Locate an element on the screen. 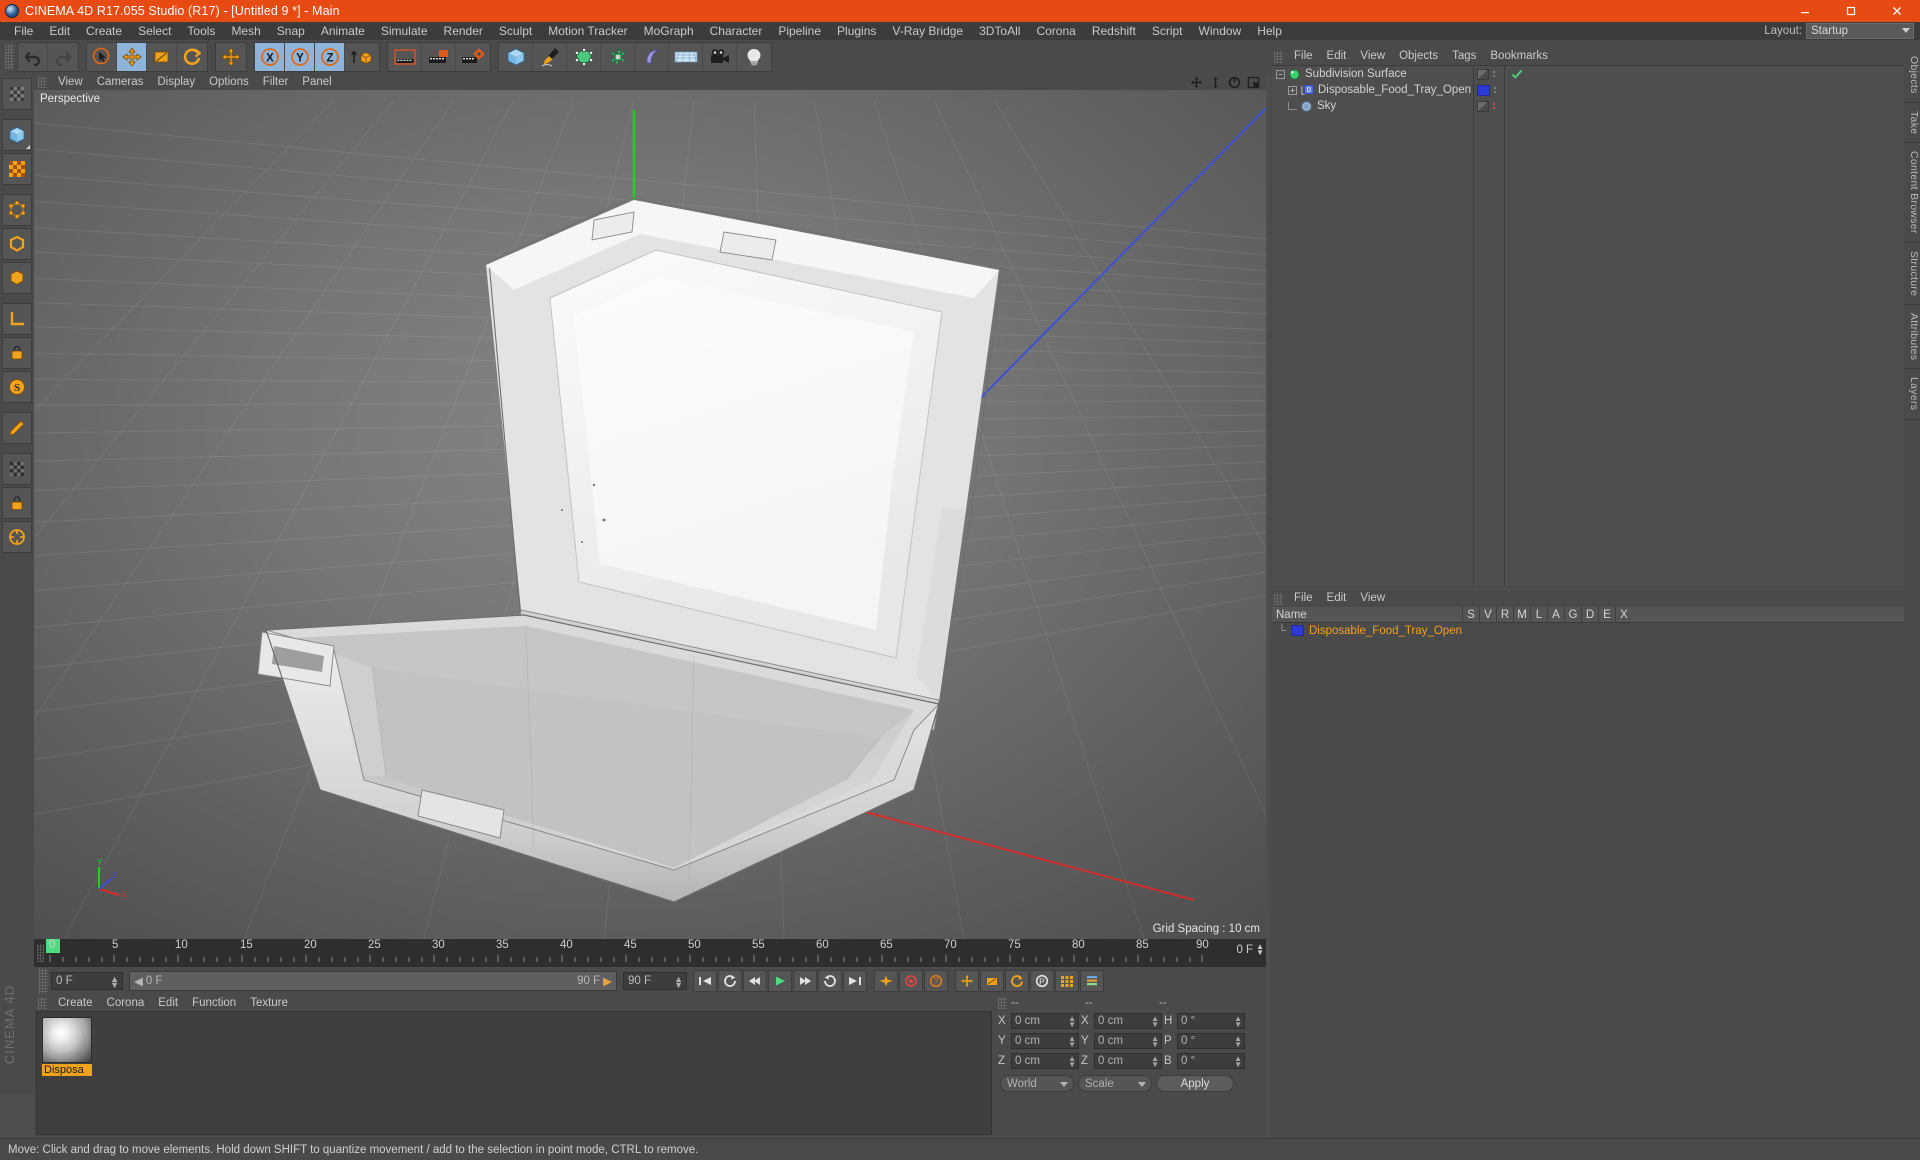 Image resolution: width=1920 pixels, height=1160 pixels. move-duplicate-icon is located at coordinates (231, 57).